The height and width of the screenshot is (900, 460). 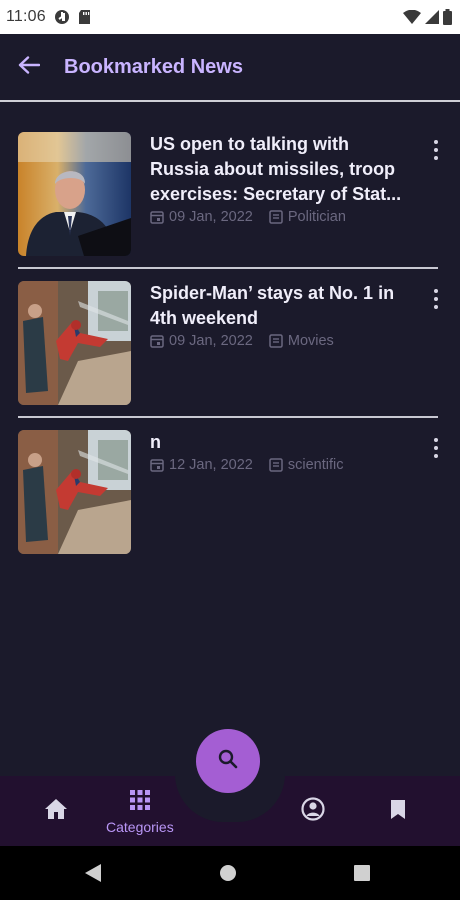 I want to click on search-fab, so click(x=228, y=761).